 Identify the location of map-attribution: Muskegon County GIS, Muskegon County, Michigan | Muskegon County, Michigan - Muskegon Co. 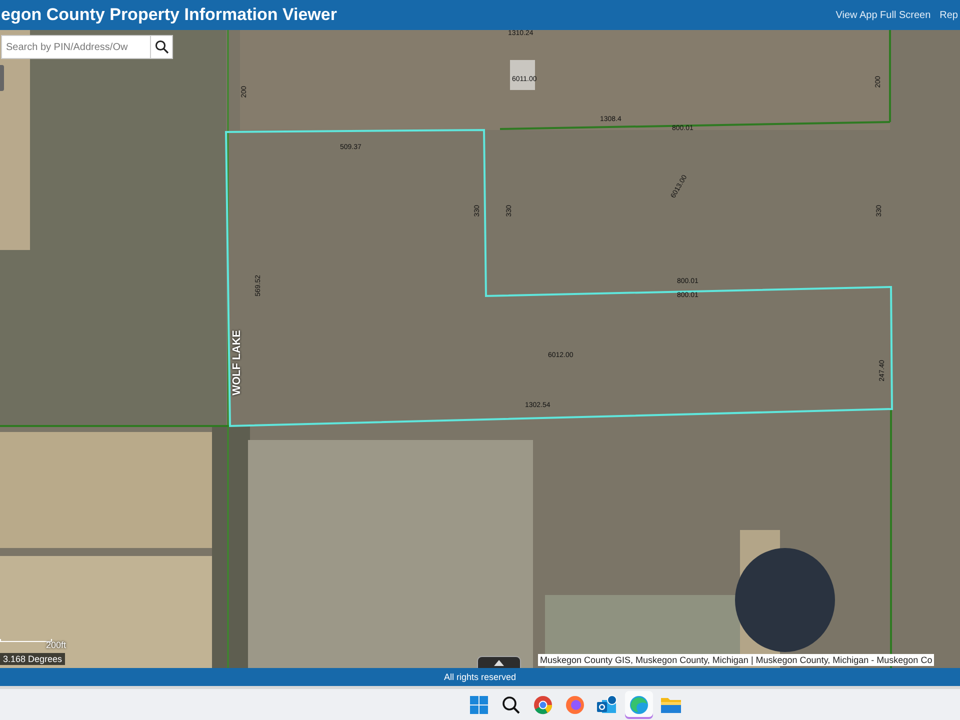
(736, 660).